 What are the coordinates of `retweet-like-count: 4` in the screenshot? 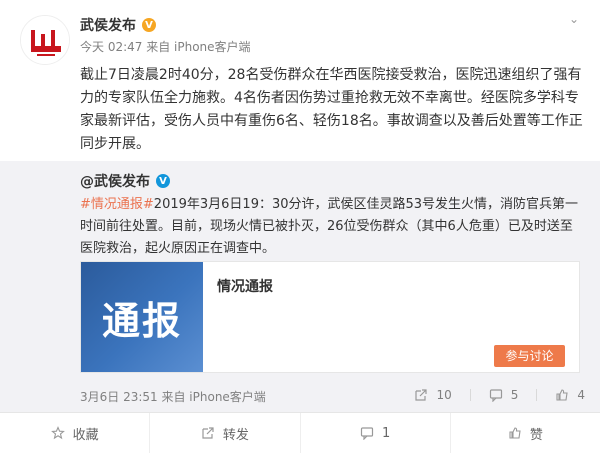 It's located at (570, 395).